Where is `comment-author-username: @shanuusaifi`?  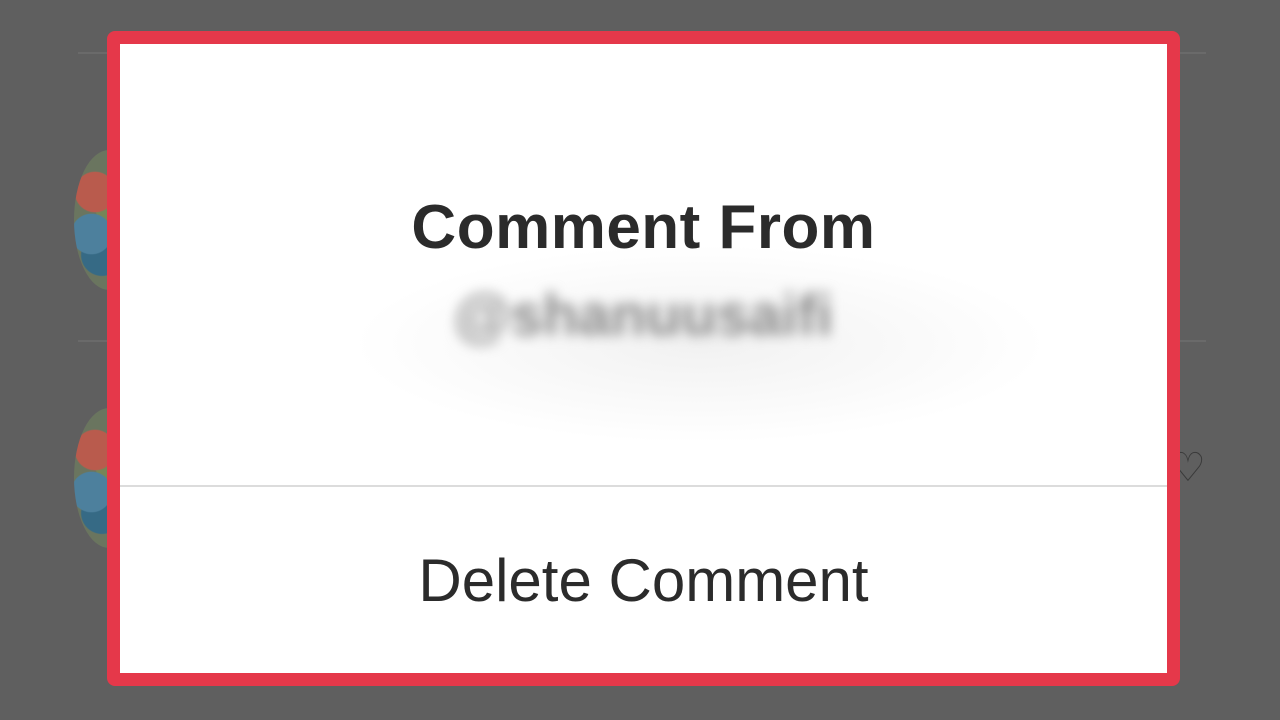 comment-author-username: @shanuusaifi is located at coordinates (643, 315).